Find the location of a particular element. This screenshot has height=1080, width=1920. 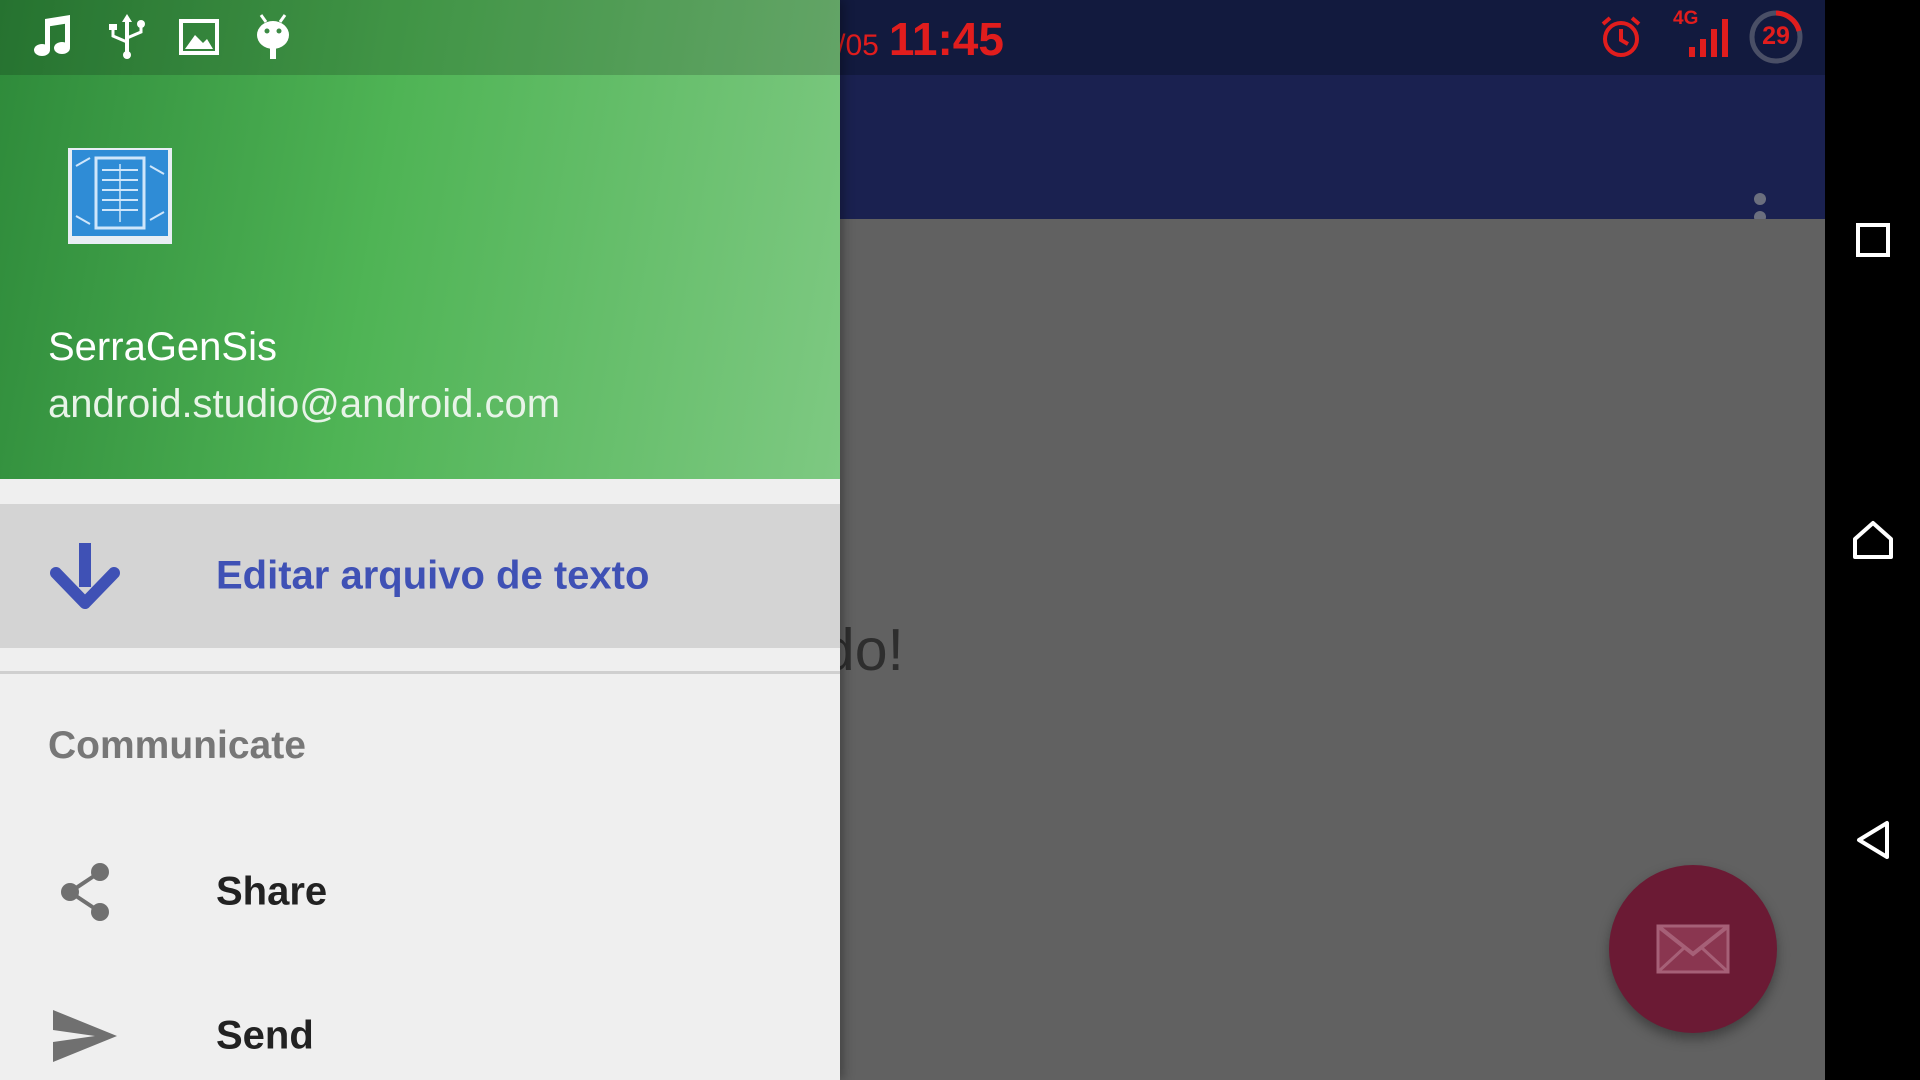

menu-item-label: Send is located at coordinates (265, 1035).